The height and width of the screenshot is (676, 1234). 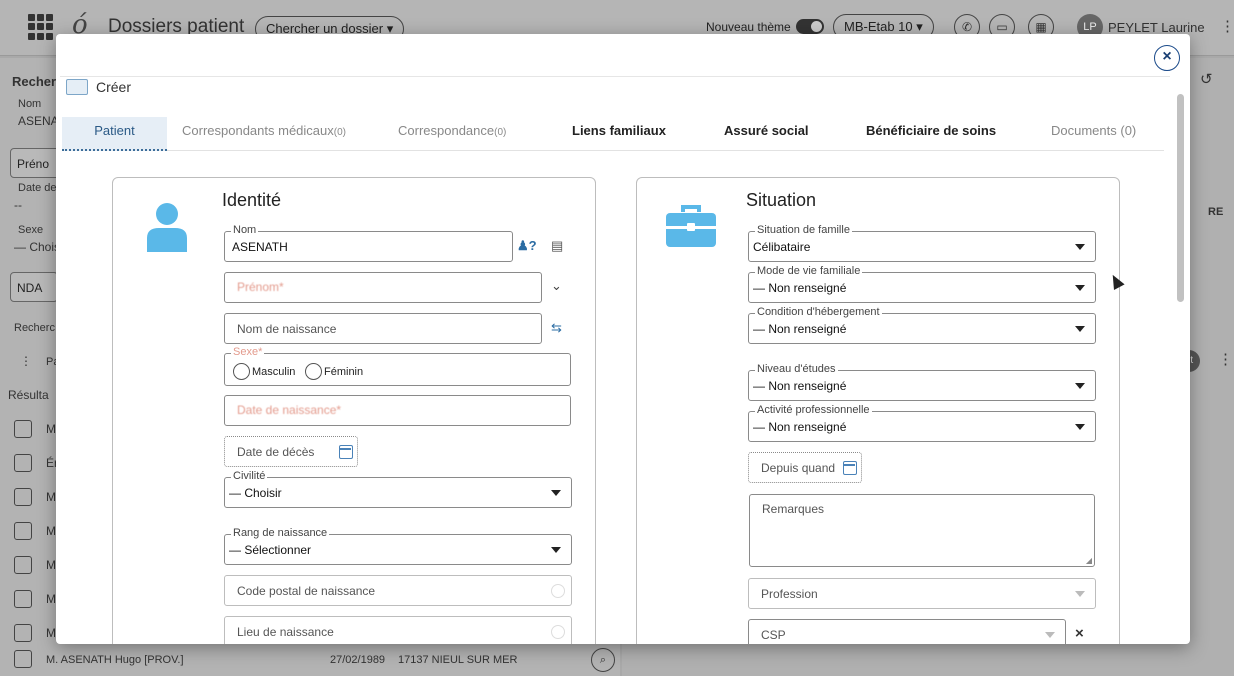 I want to click on search-person-icon: ♟?, so click(x=527, y=246).